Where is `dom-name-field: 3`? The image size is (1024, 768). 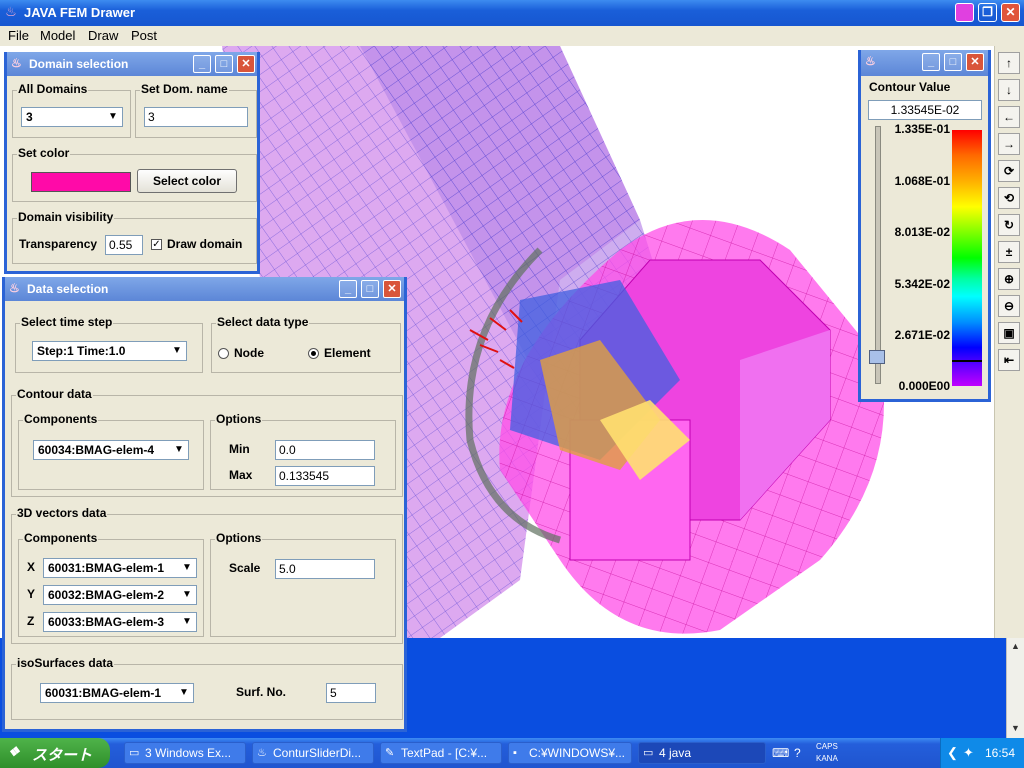 dom-name-field: 3 is located at coordinates (196, 117).